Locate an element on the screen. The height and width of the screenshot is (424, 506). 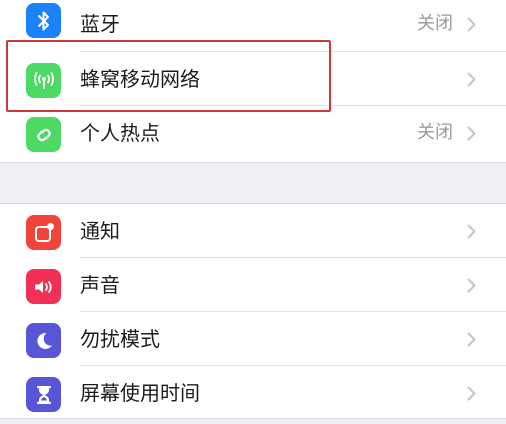
settings-row-notifications: 通知 is located at coordinates (253, 231).